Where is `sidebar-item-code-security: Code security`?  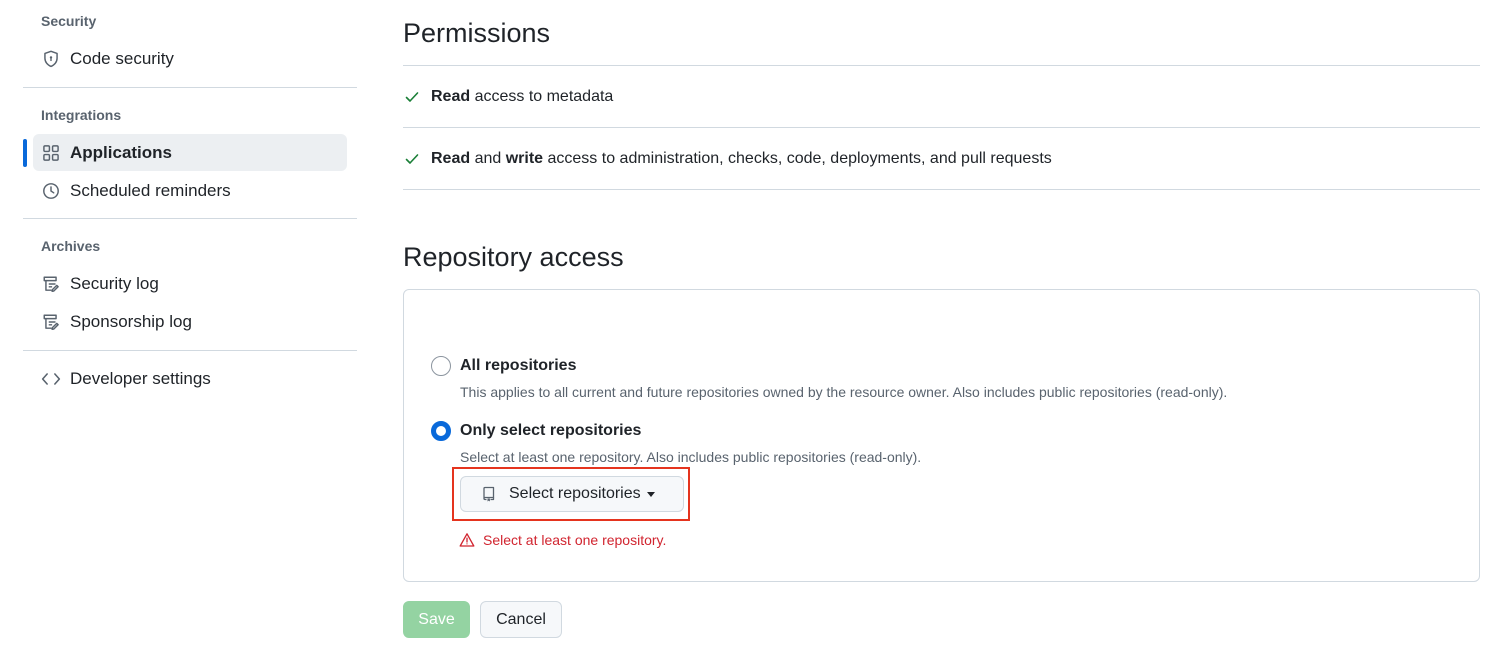
sidebar-item-code-security: Code security is located at coordinates (190, 58).